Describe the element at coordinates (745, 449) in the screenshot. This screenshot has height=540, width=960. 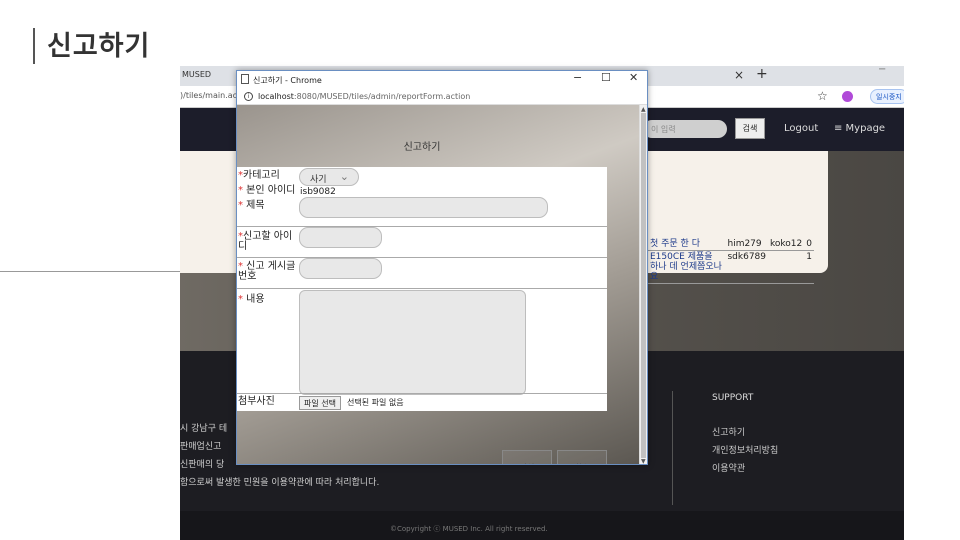
I see `support-privacy-link: 개인정보처리방침` at that location.